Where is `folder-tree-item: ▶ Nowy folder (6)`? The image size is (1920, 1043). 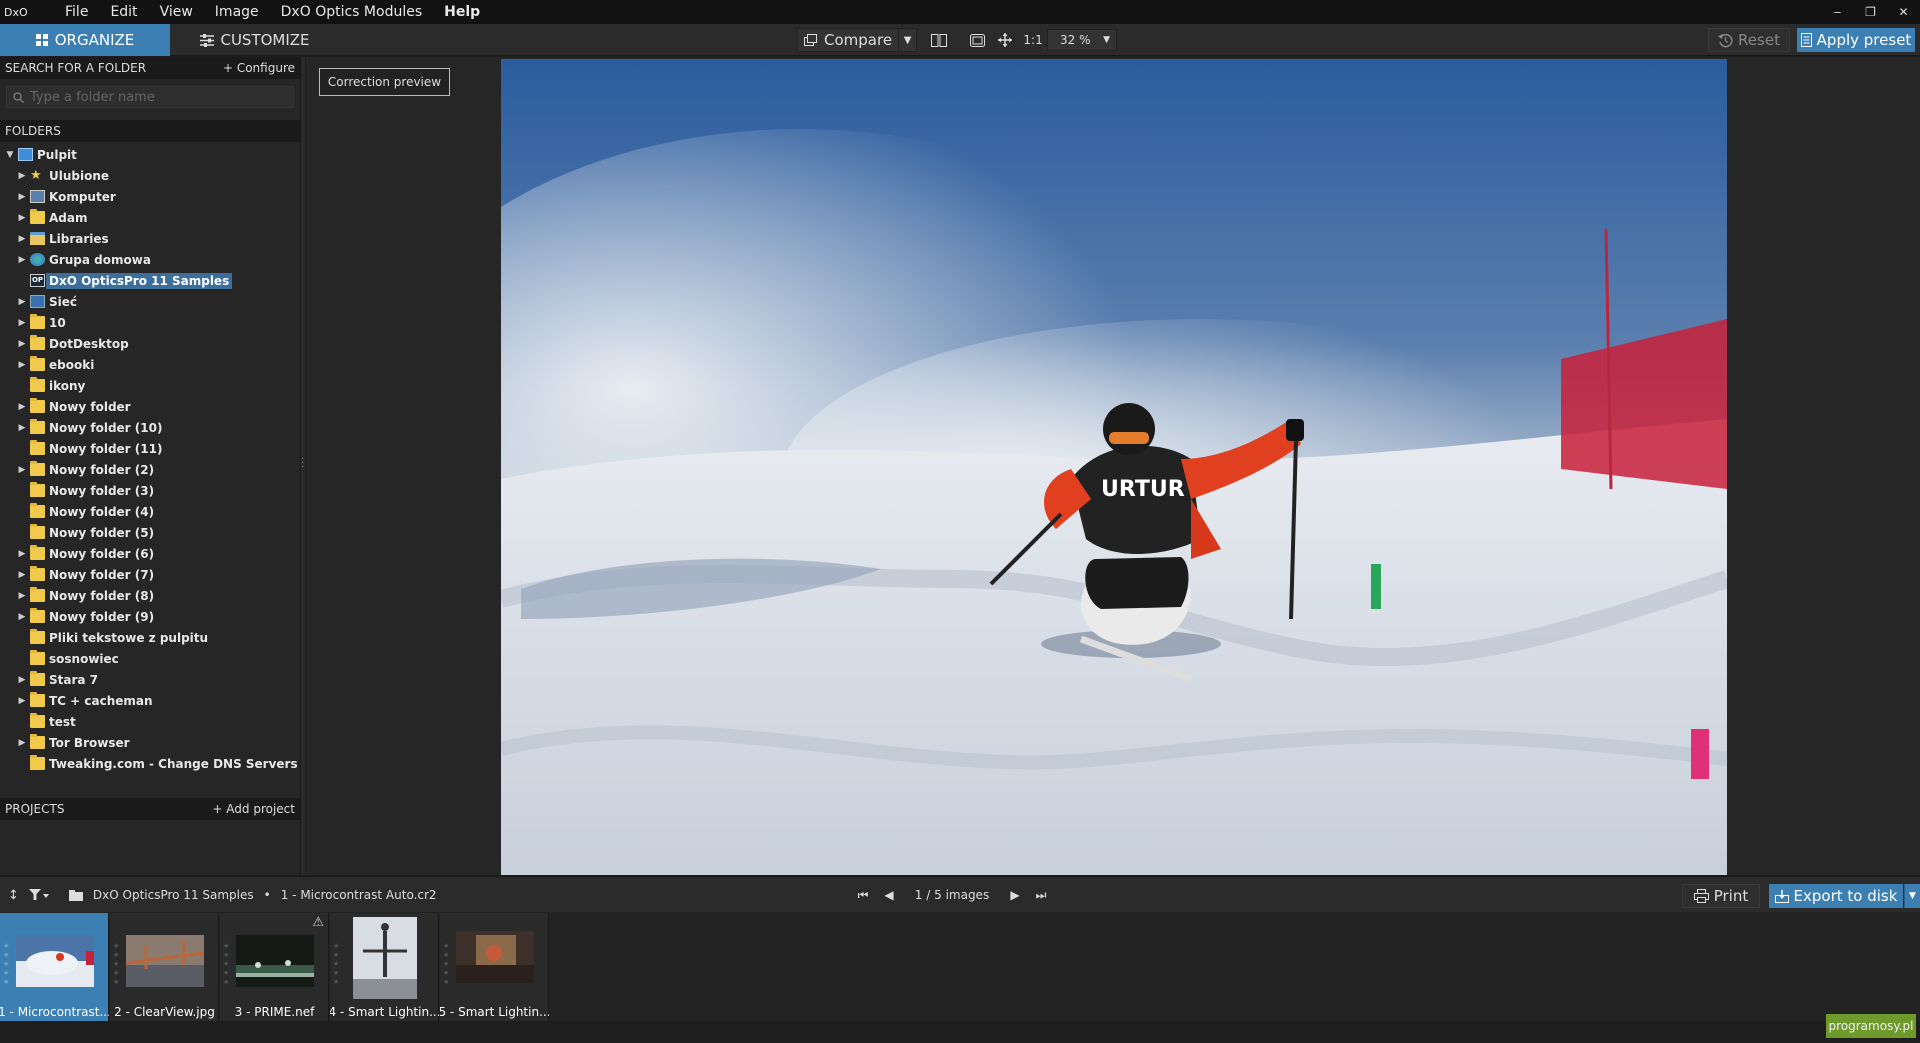 folder-tree-item: ▶ Nowy folder (6) is located at coordinates (150, 553).